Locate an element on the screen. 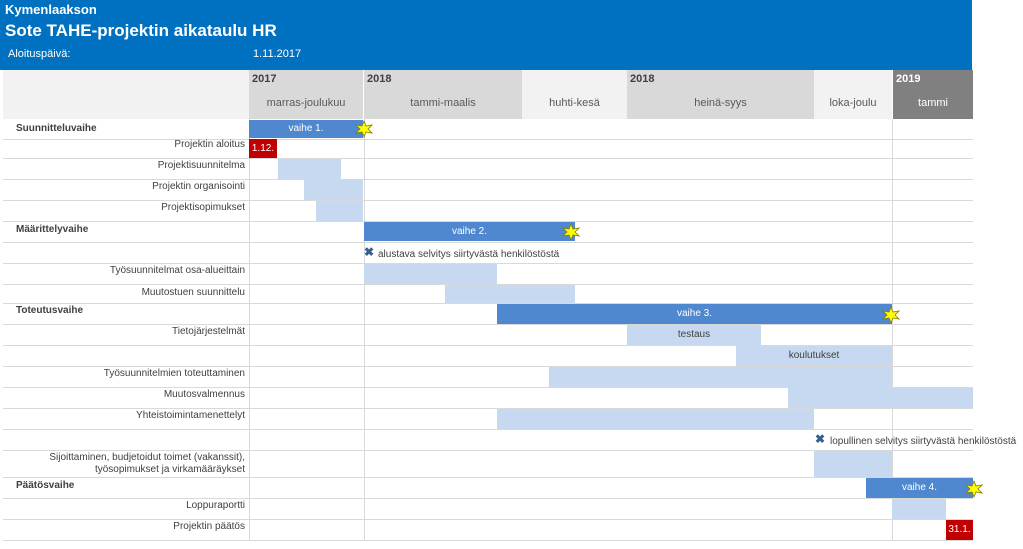 The width and height of the screenshot is (1023, 549). phase-label-maarittelyvaihe: Määrittelyvaihe is located at coordinates (52, 229).